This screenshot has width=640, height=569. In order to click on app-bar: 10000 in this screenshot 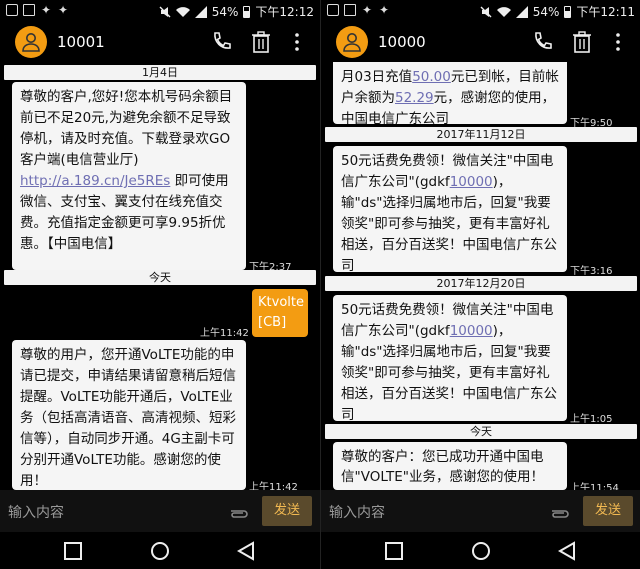, I will do `click(480, 42)`.